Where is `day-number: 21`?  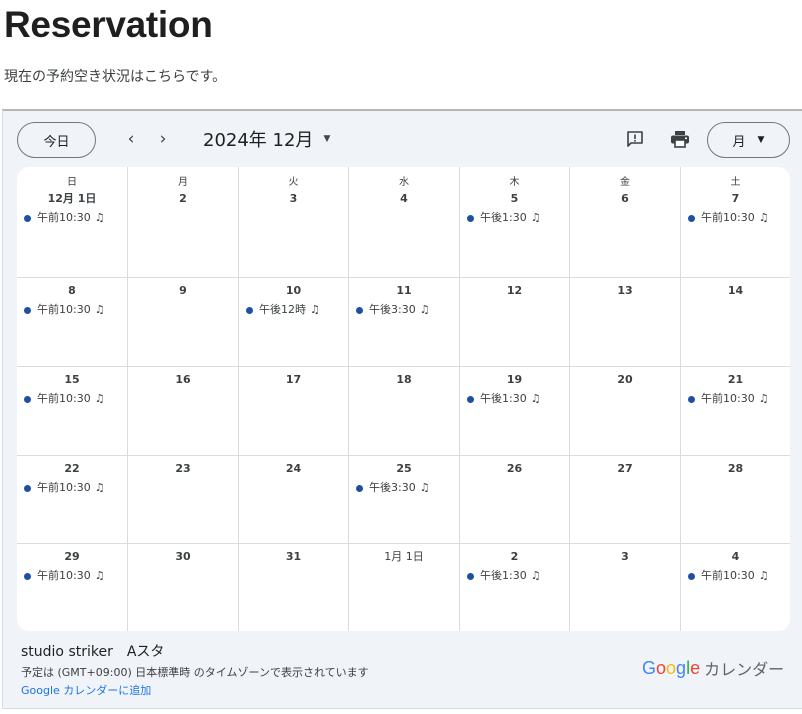 day-number: 21 is located at coordinates (735, 380).